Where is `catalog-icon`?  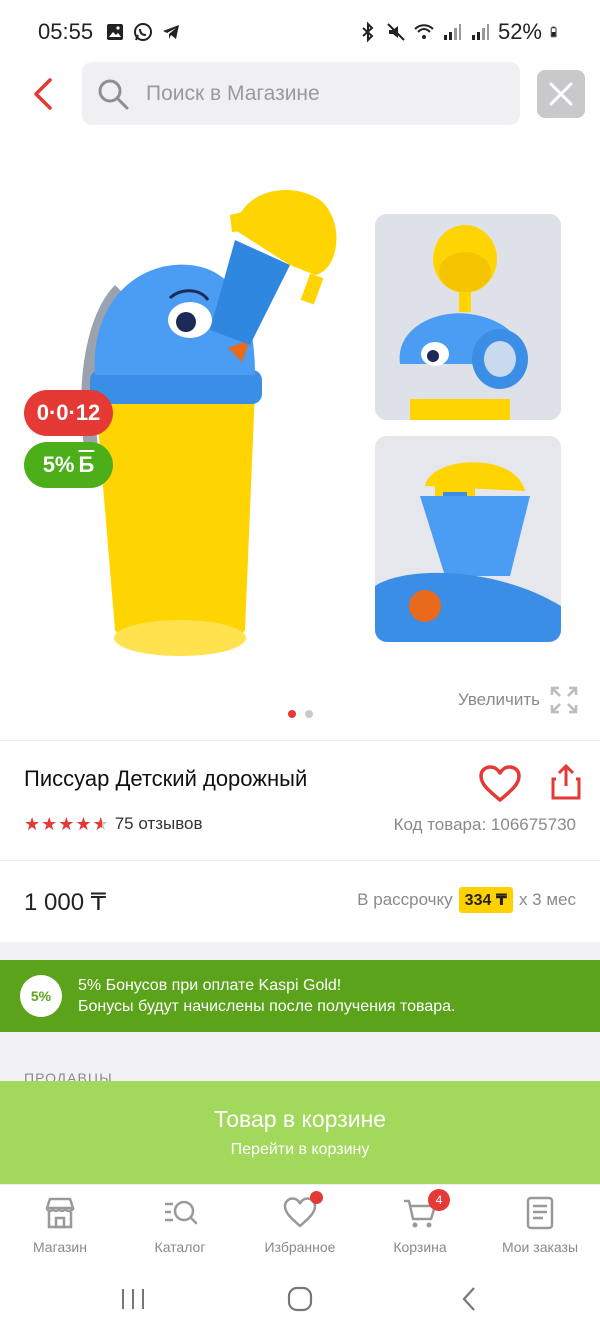
catalog-icon is located at coordinates (181, 1212).